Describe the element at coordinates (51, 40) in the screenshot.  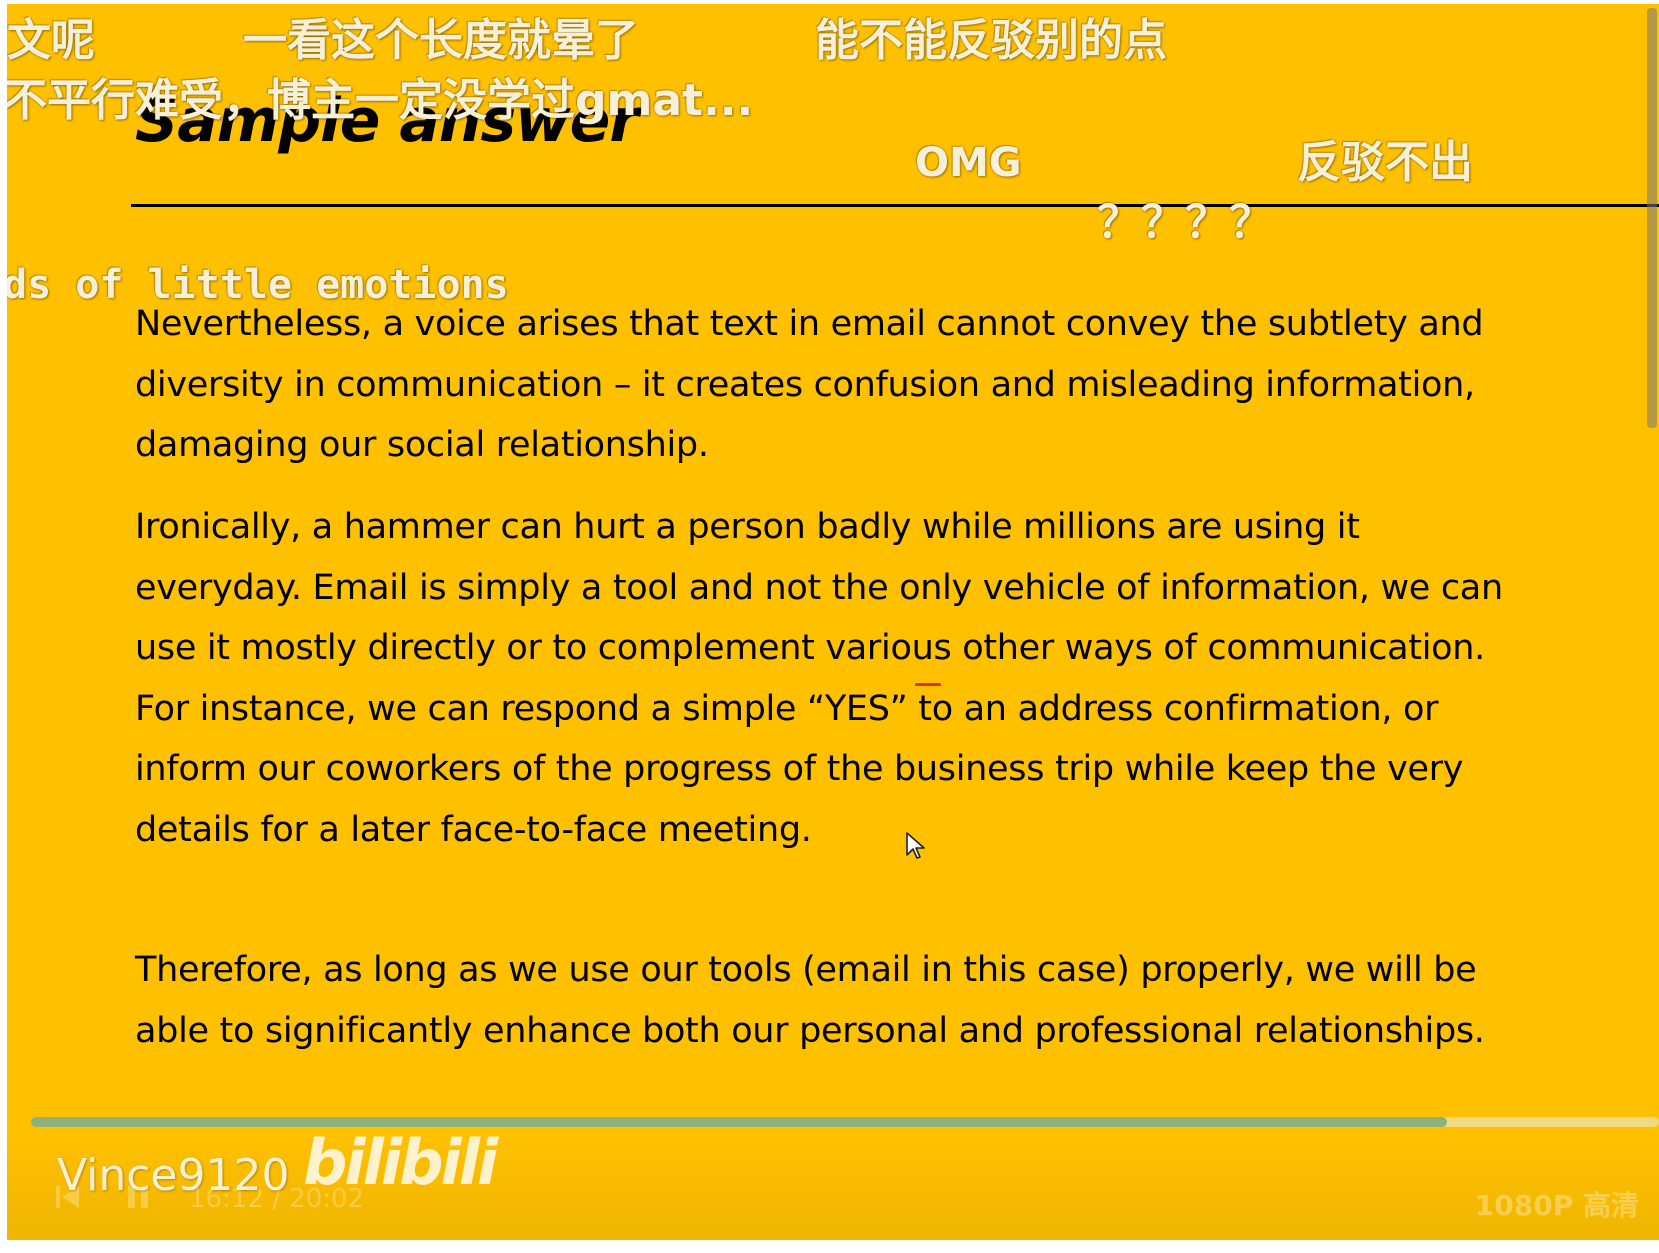
I see `danmaku-comment: 文呢` at that location.